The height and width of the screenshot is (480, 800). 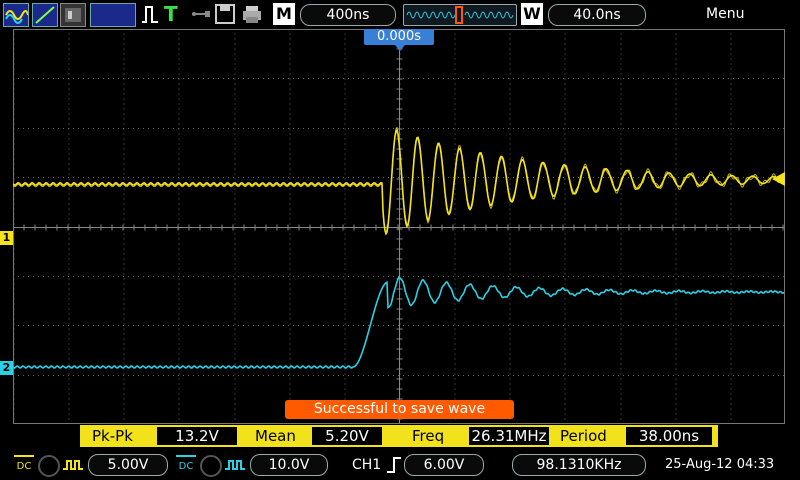 I want to click on trigger-frequency: 98.1310KHz, so click(x=579, y=465).